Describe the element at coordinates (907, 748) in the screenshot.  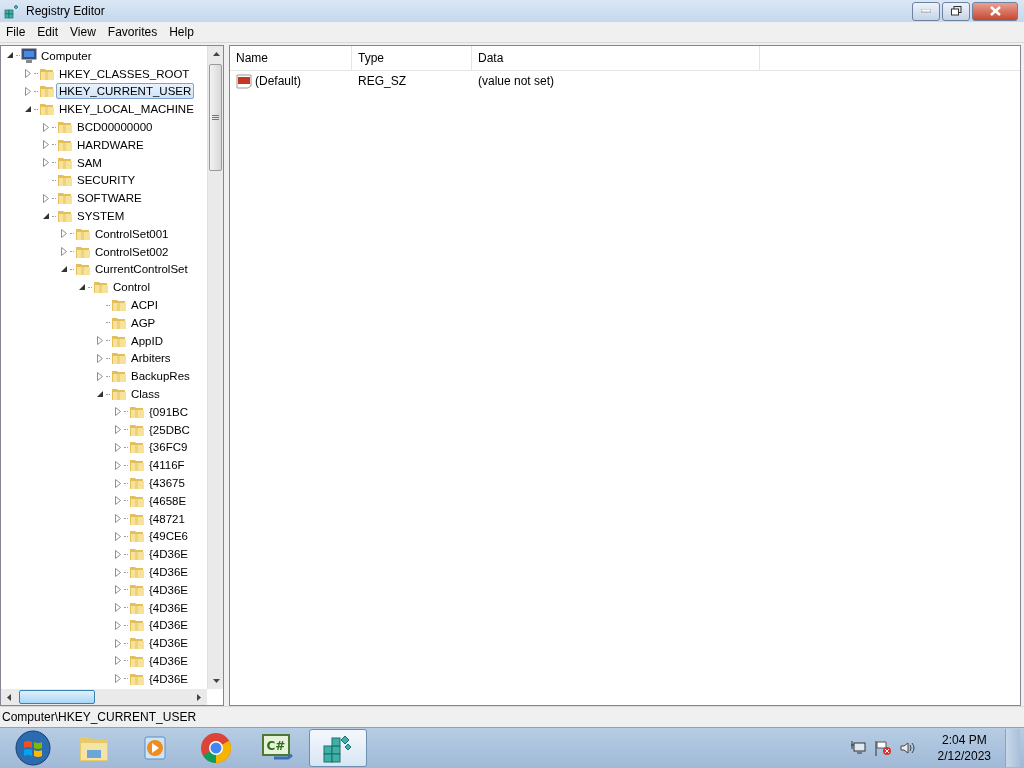
I see `speaker-icon` at that location.